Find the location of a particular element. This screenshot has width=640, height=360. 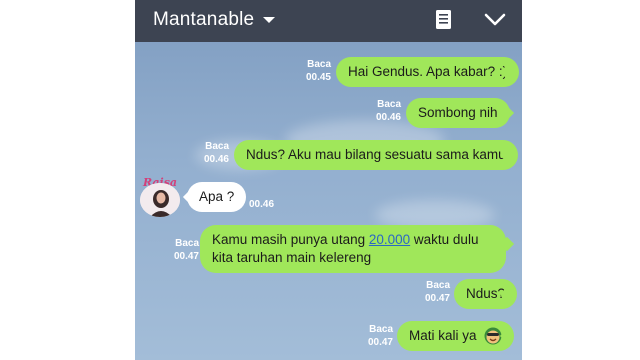

sent-message-bubble: Mati kali ya is located at coordinates (456, 336).